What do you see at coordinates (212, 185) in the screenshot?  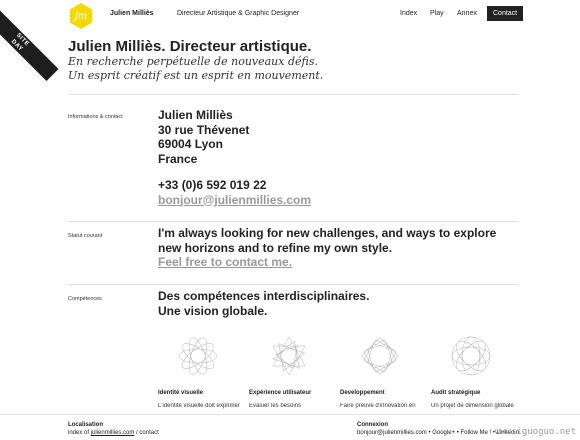 I see `contact-phone: +33 (0)6 592 019 22` at bounding box center [212, 185].